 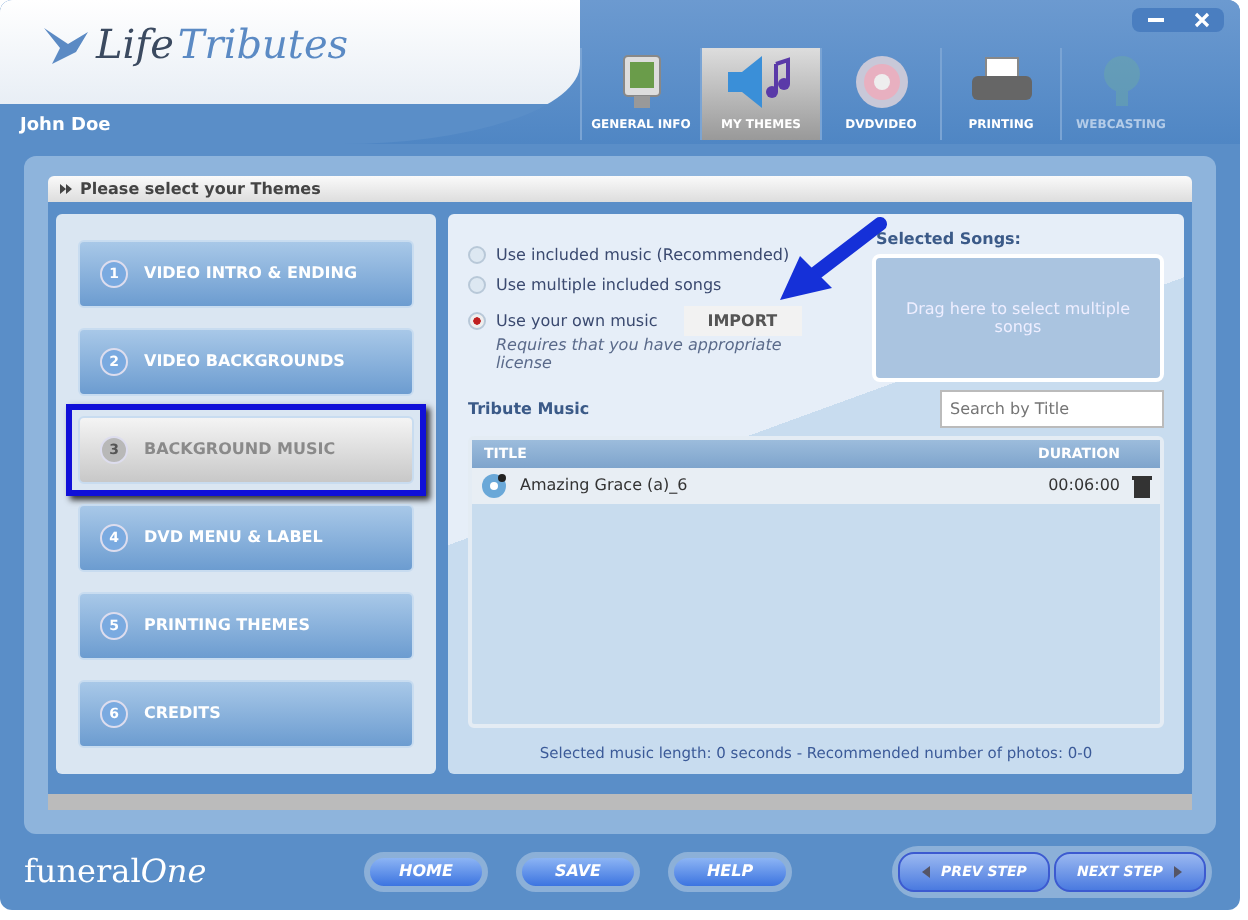 I want to click on license-note: Requires that you have appropriate license, so click(x=639, y=353).